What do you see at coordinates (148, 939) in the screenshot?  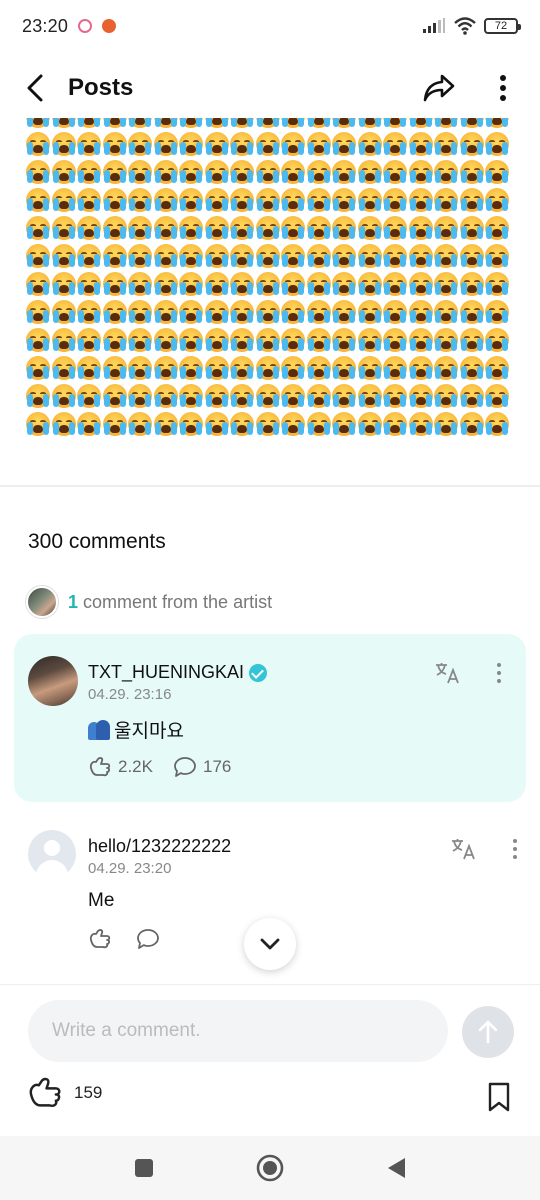 I see `comment-reply-button` at bounding box center [148, 939].